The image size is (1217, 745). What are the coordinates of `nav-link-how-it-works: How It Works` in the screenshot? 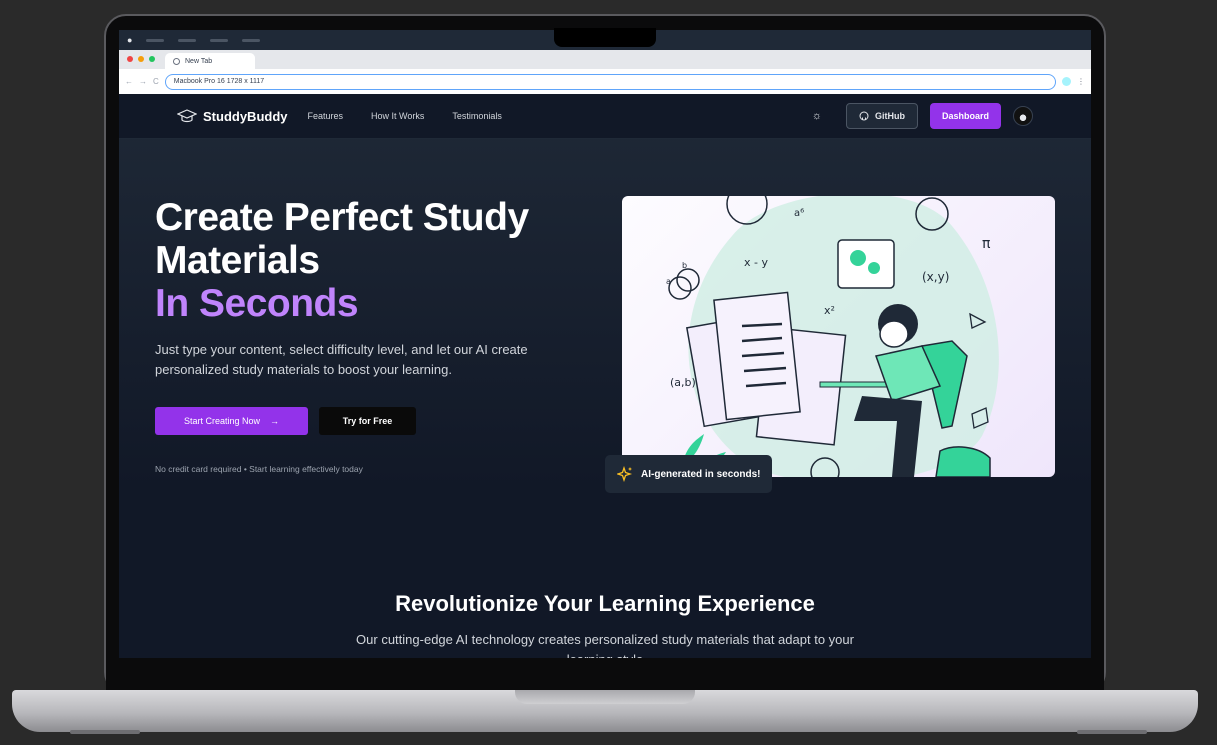 It's located at (397, 116).